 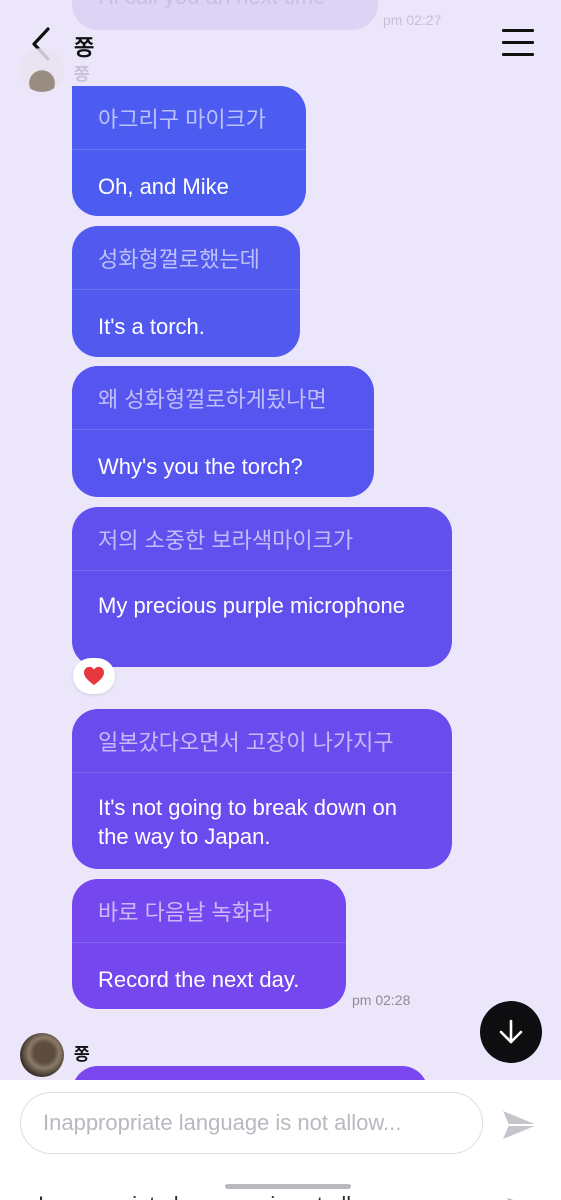 I want to click on message-time: pm 02:28, so click(x=381, y=1000).